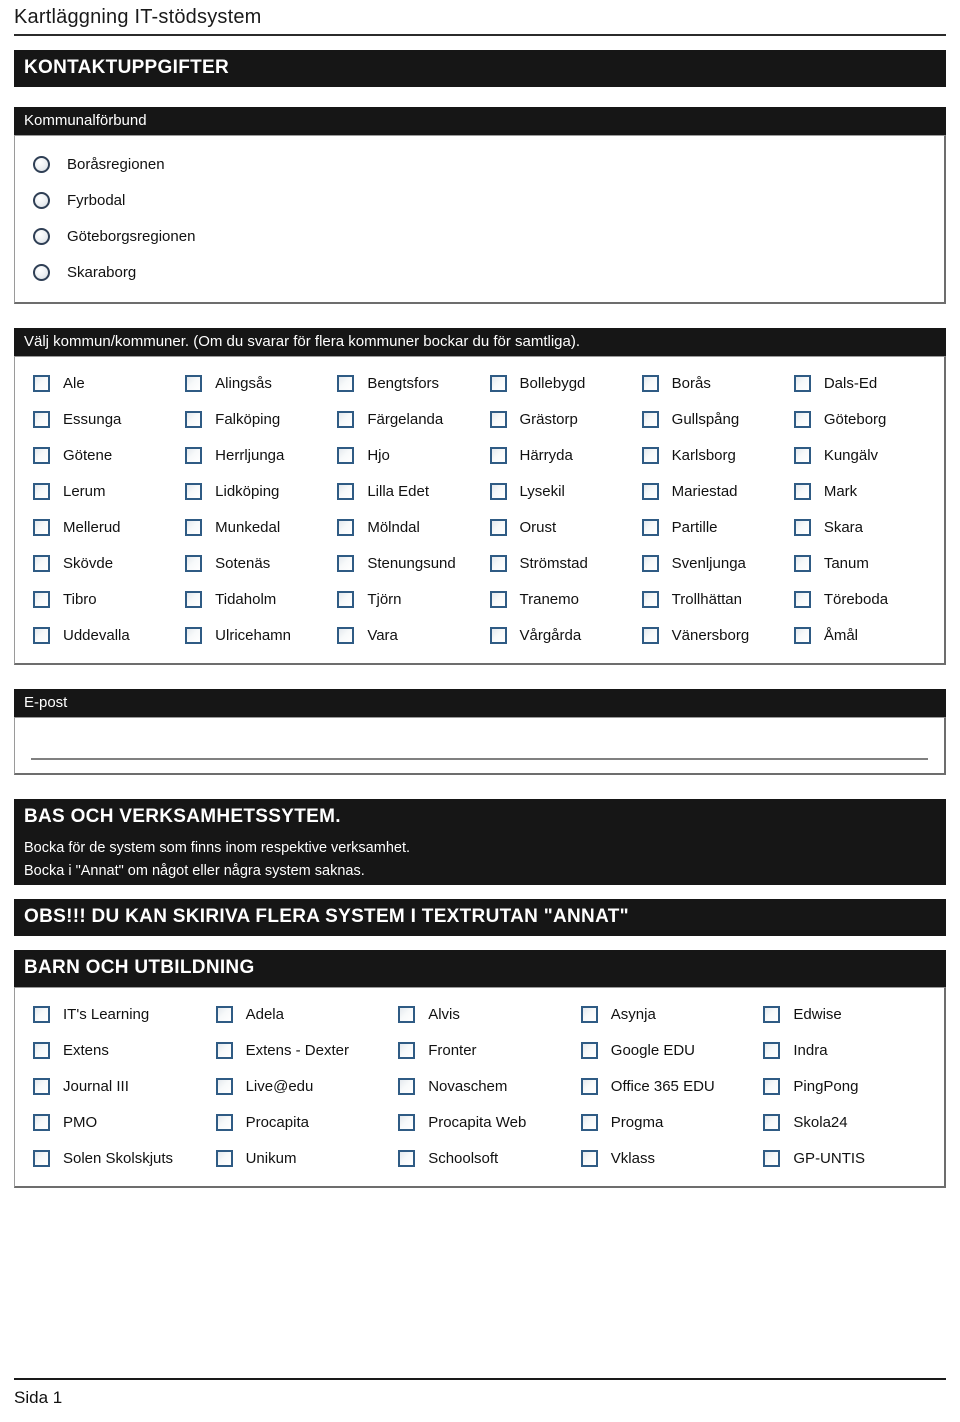  Describe the element at coordinates (556, 599) in the screenshot. I see `checkbox-municipality-tranemo: Tranemo` at that location.